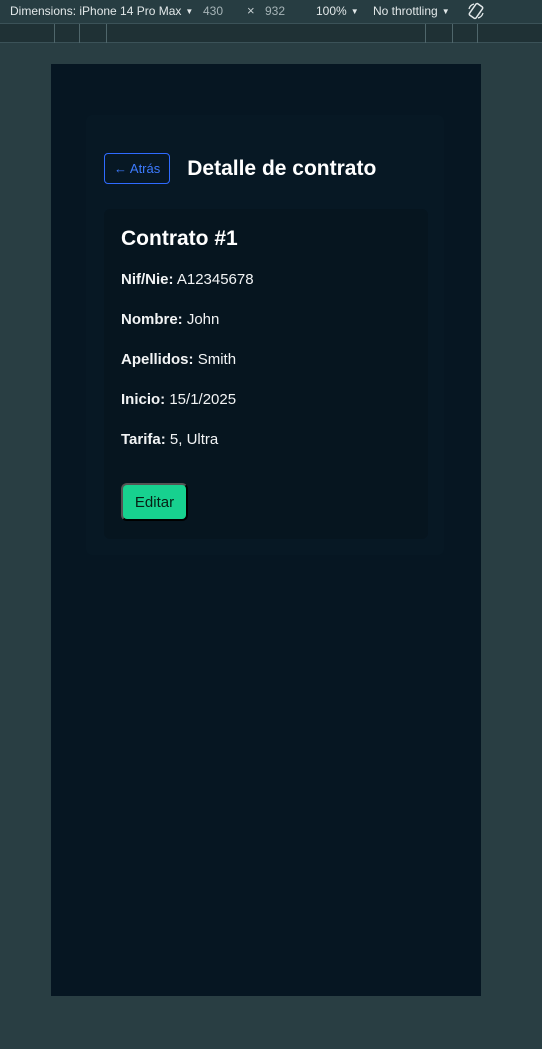  I want to click on field-nombre: Nombre: John, so click(170, 319).